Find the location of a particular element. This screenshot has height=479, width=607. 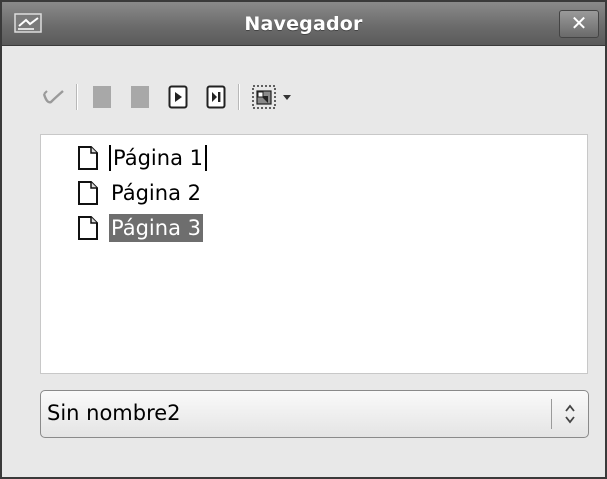

tree-item-page-3: Página 3 is located at coordinates (140, 228).